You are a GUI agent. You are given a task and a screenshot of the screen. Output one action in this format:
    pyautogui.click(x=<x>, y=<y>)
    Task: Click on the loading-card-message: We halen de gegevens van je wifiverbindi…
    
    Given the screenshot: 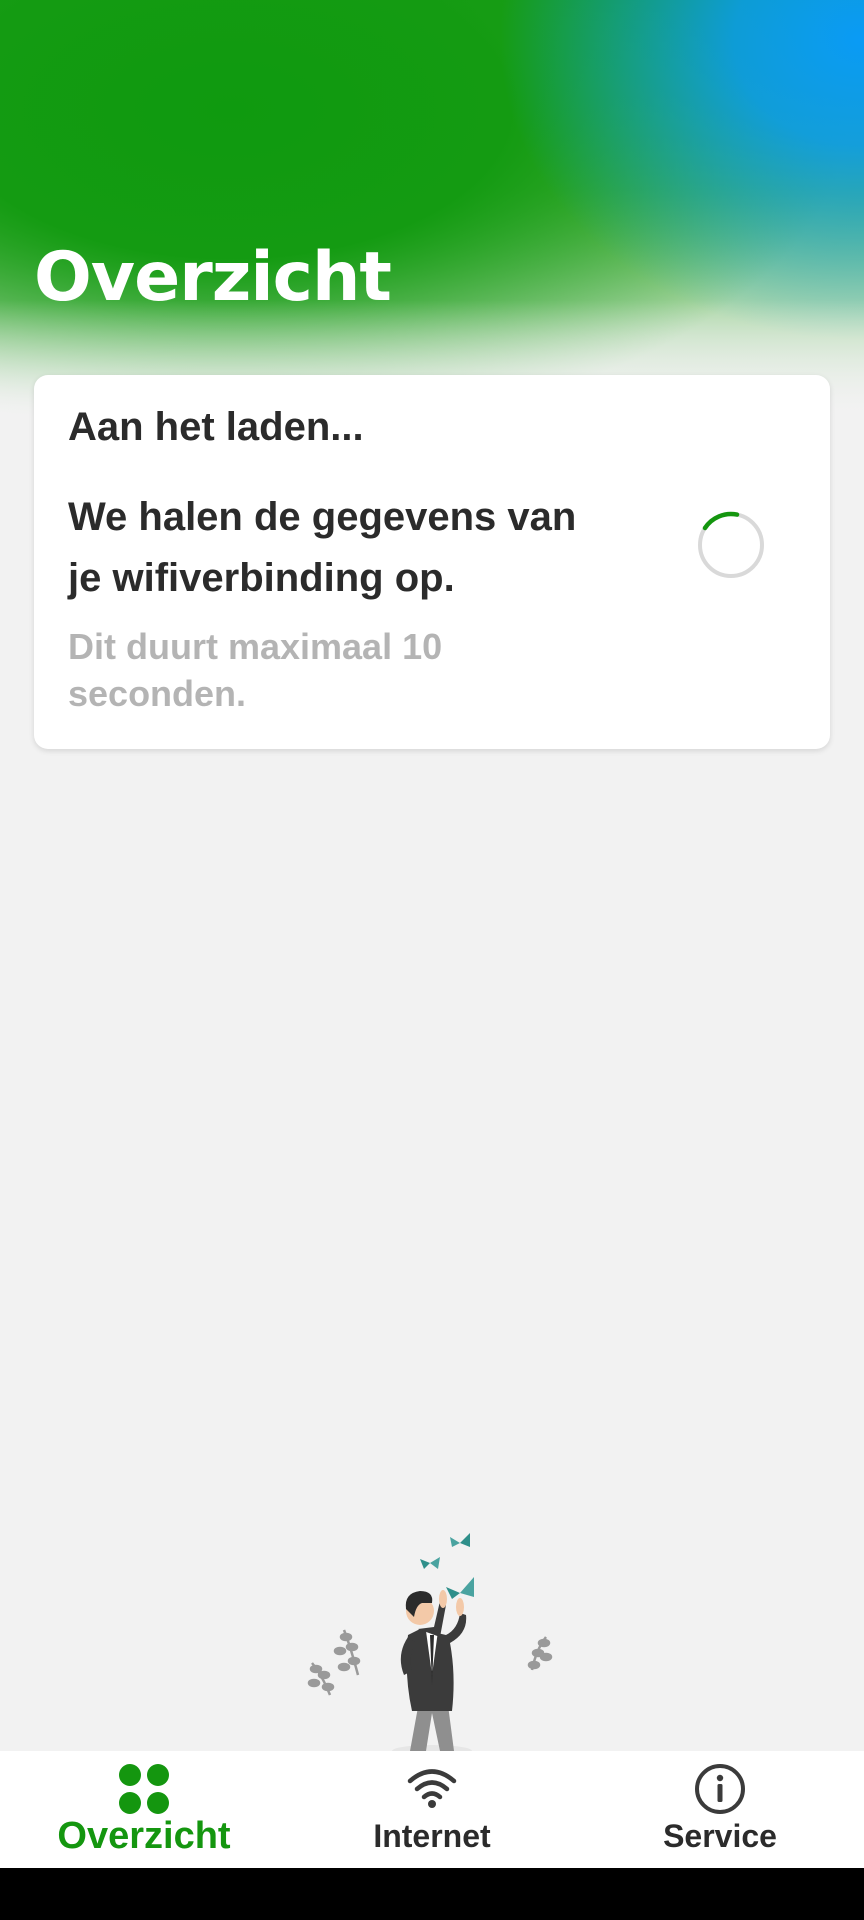 What is the action you would take?
    pyautogui.click(x=322, y=547)
    